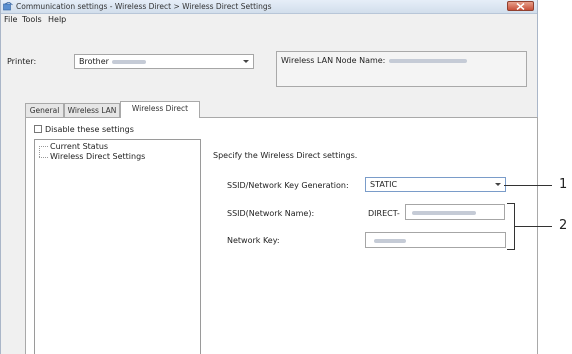  What do you see at coordinates (8, 6) in the screenshot?
I see `app-icon` at bounding box center [8, 6].